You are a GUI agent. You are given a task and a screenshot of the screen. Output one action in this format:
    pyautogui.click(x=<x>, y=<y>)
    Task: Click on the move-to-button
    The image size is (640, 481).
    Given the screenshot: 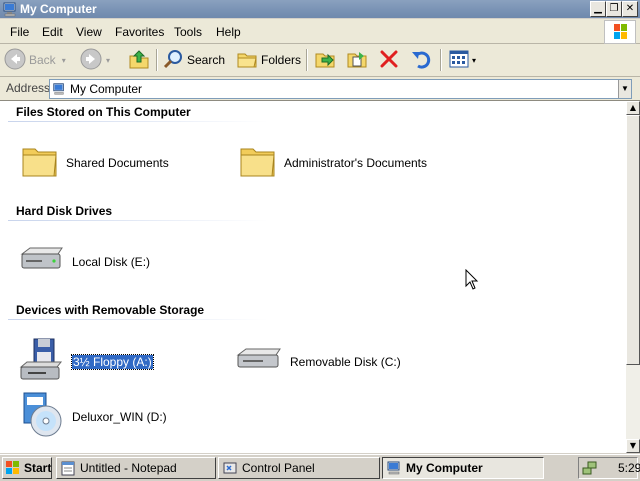 What is the action you would take?
    pyautogui.click(x=325, y=60)
    